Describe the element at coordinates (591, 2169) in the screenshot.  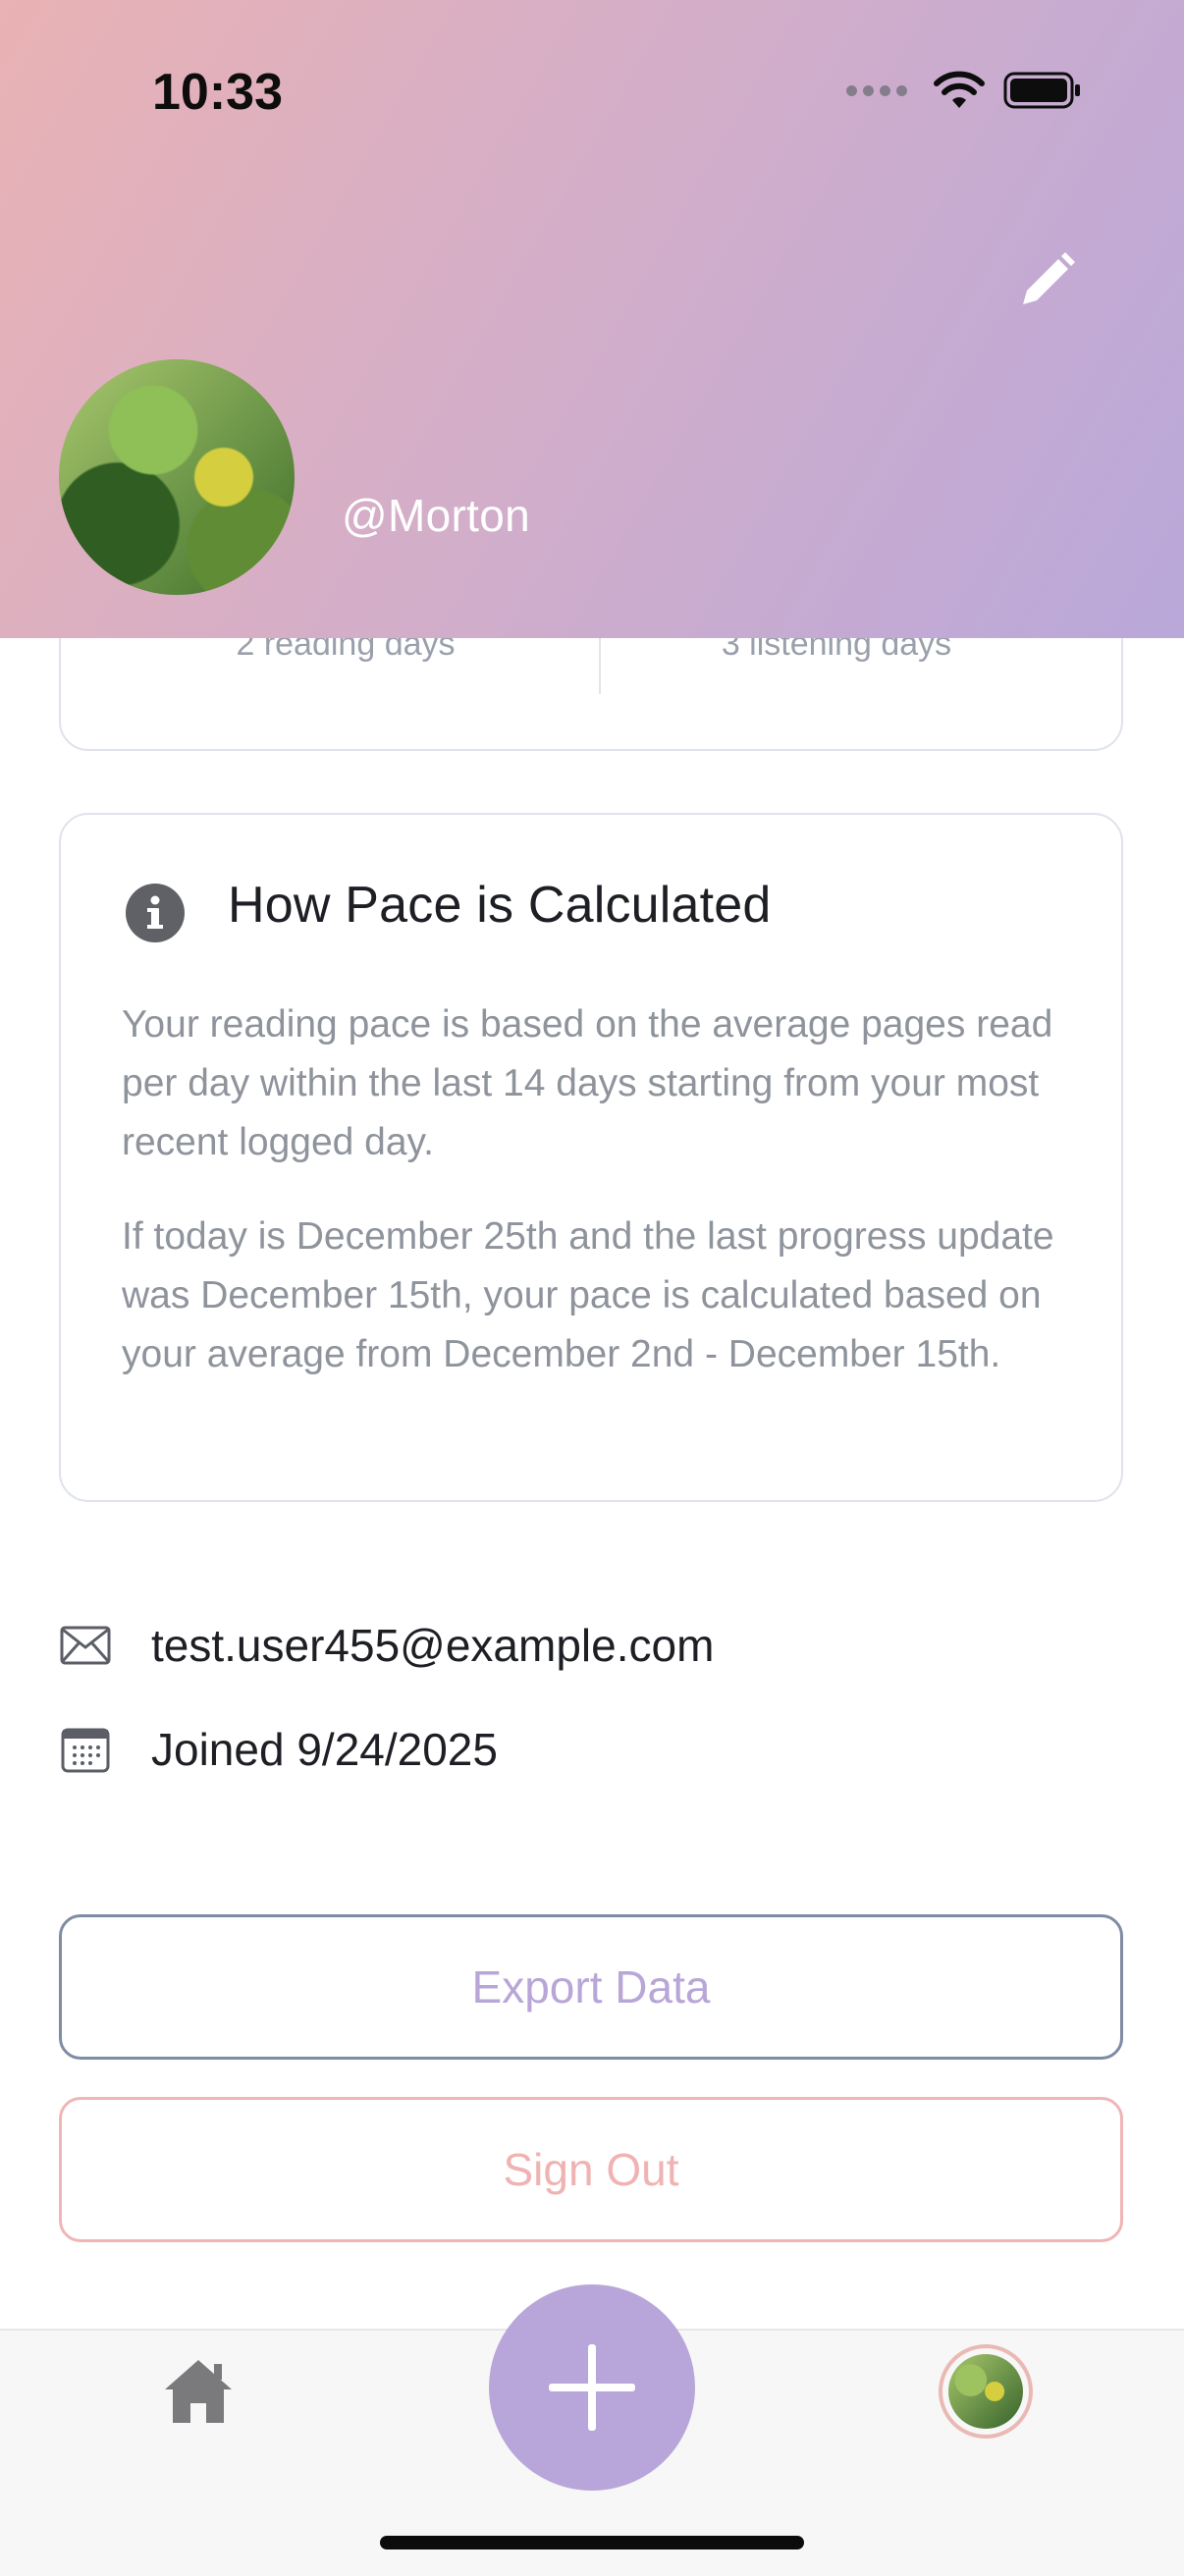
I see `sign-out-button: Sign Out` at that location.